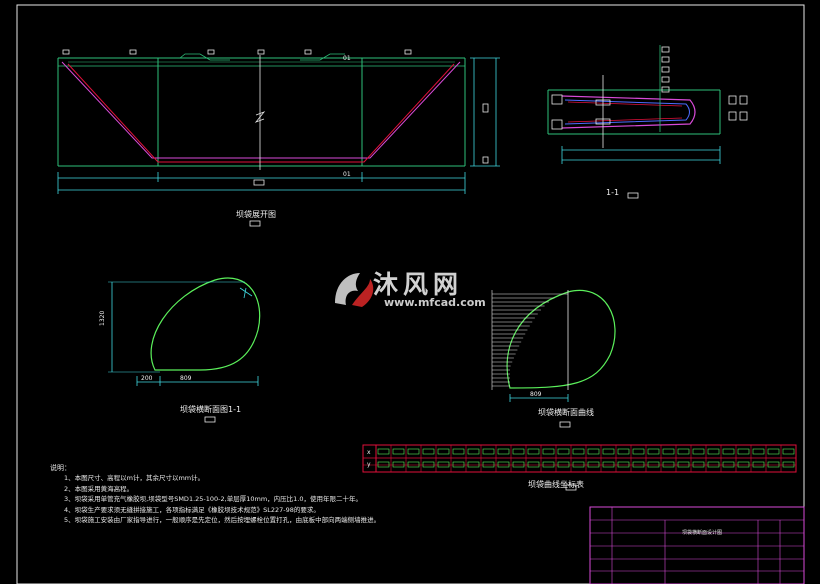 Image resolution: width=820 pixels, height=584 pixels. Describe the element at coordinates (184, 350) in the screenshot. I see `cross-section-view` at that location.